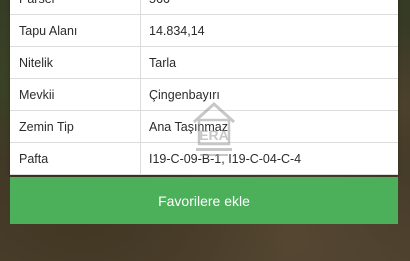  Describe the element at coordinates (75, 126) in the screenshot. I see `info-row-key: Zemin Tip` at that location.